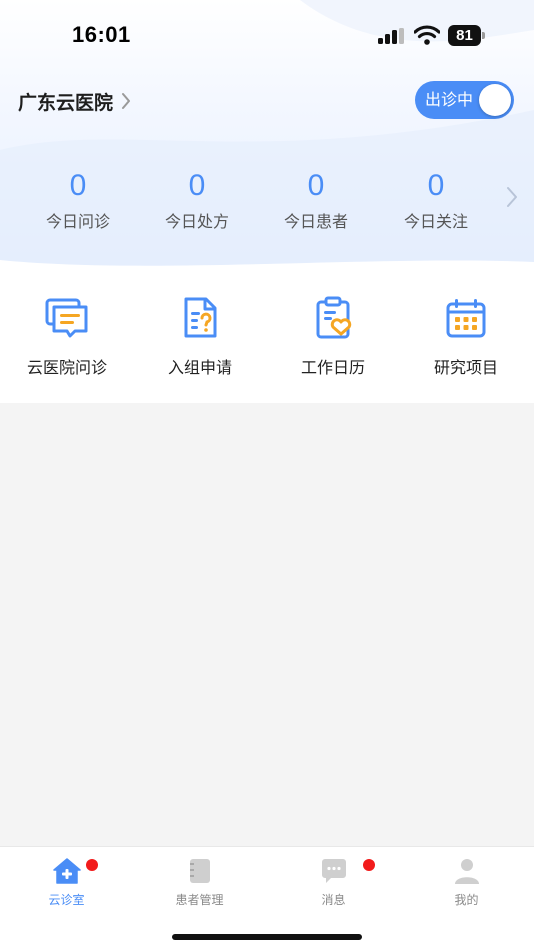 The height and width of the screenshot is (950, 534). I want to click on stat-today-patients: 0 今日患者, so click(316, 200).